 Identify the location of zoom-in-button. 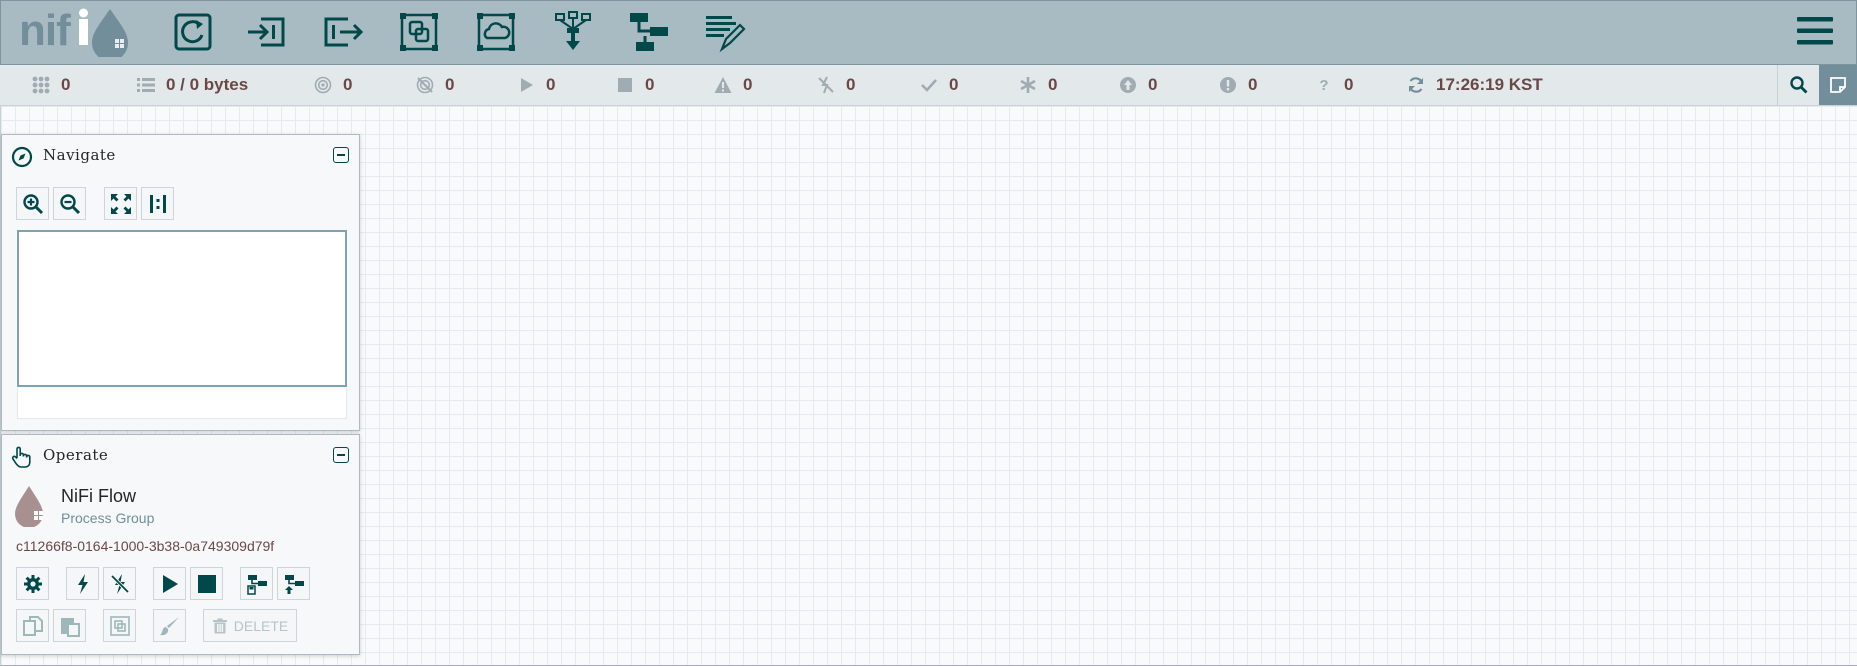
(32, 203).